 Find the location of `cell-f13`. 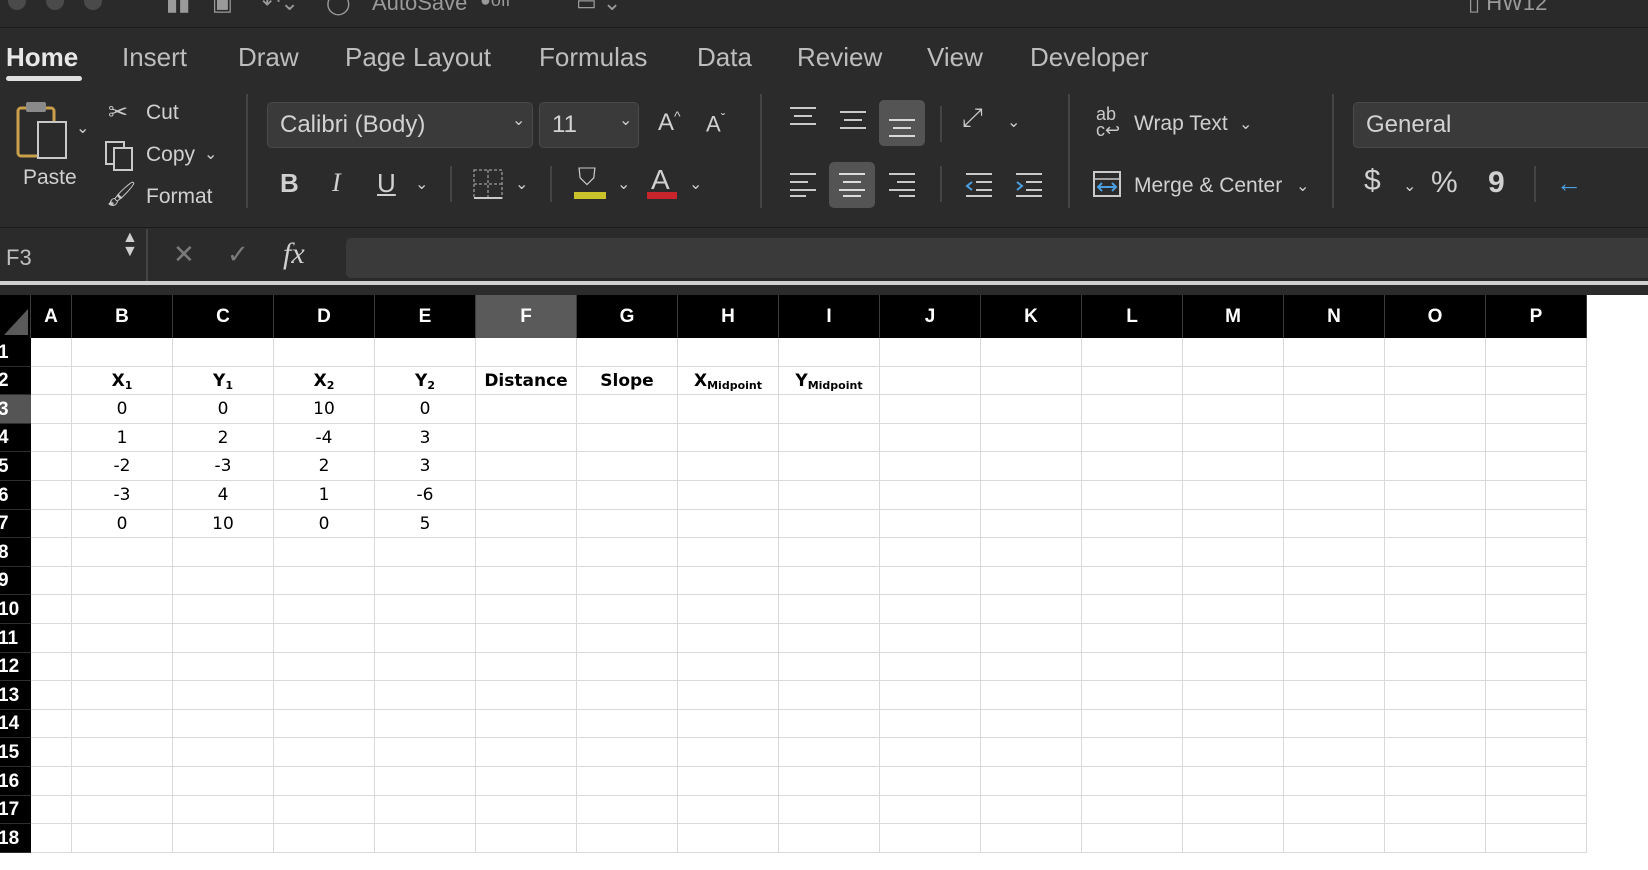

cell-f13 is located at coordinates (526, 695).